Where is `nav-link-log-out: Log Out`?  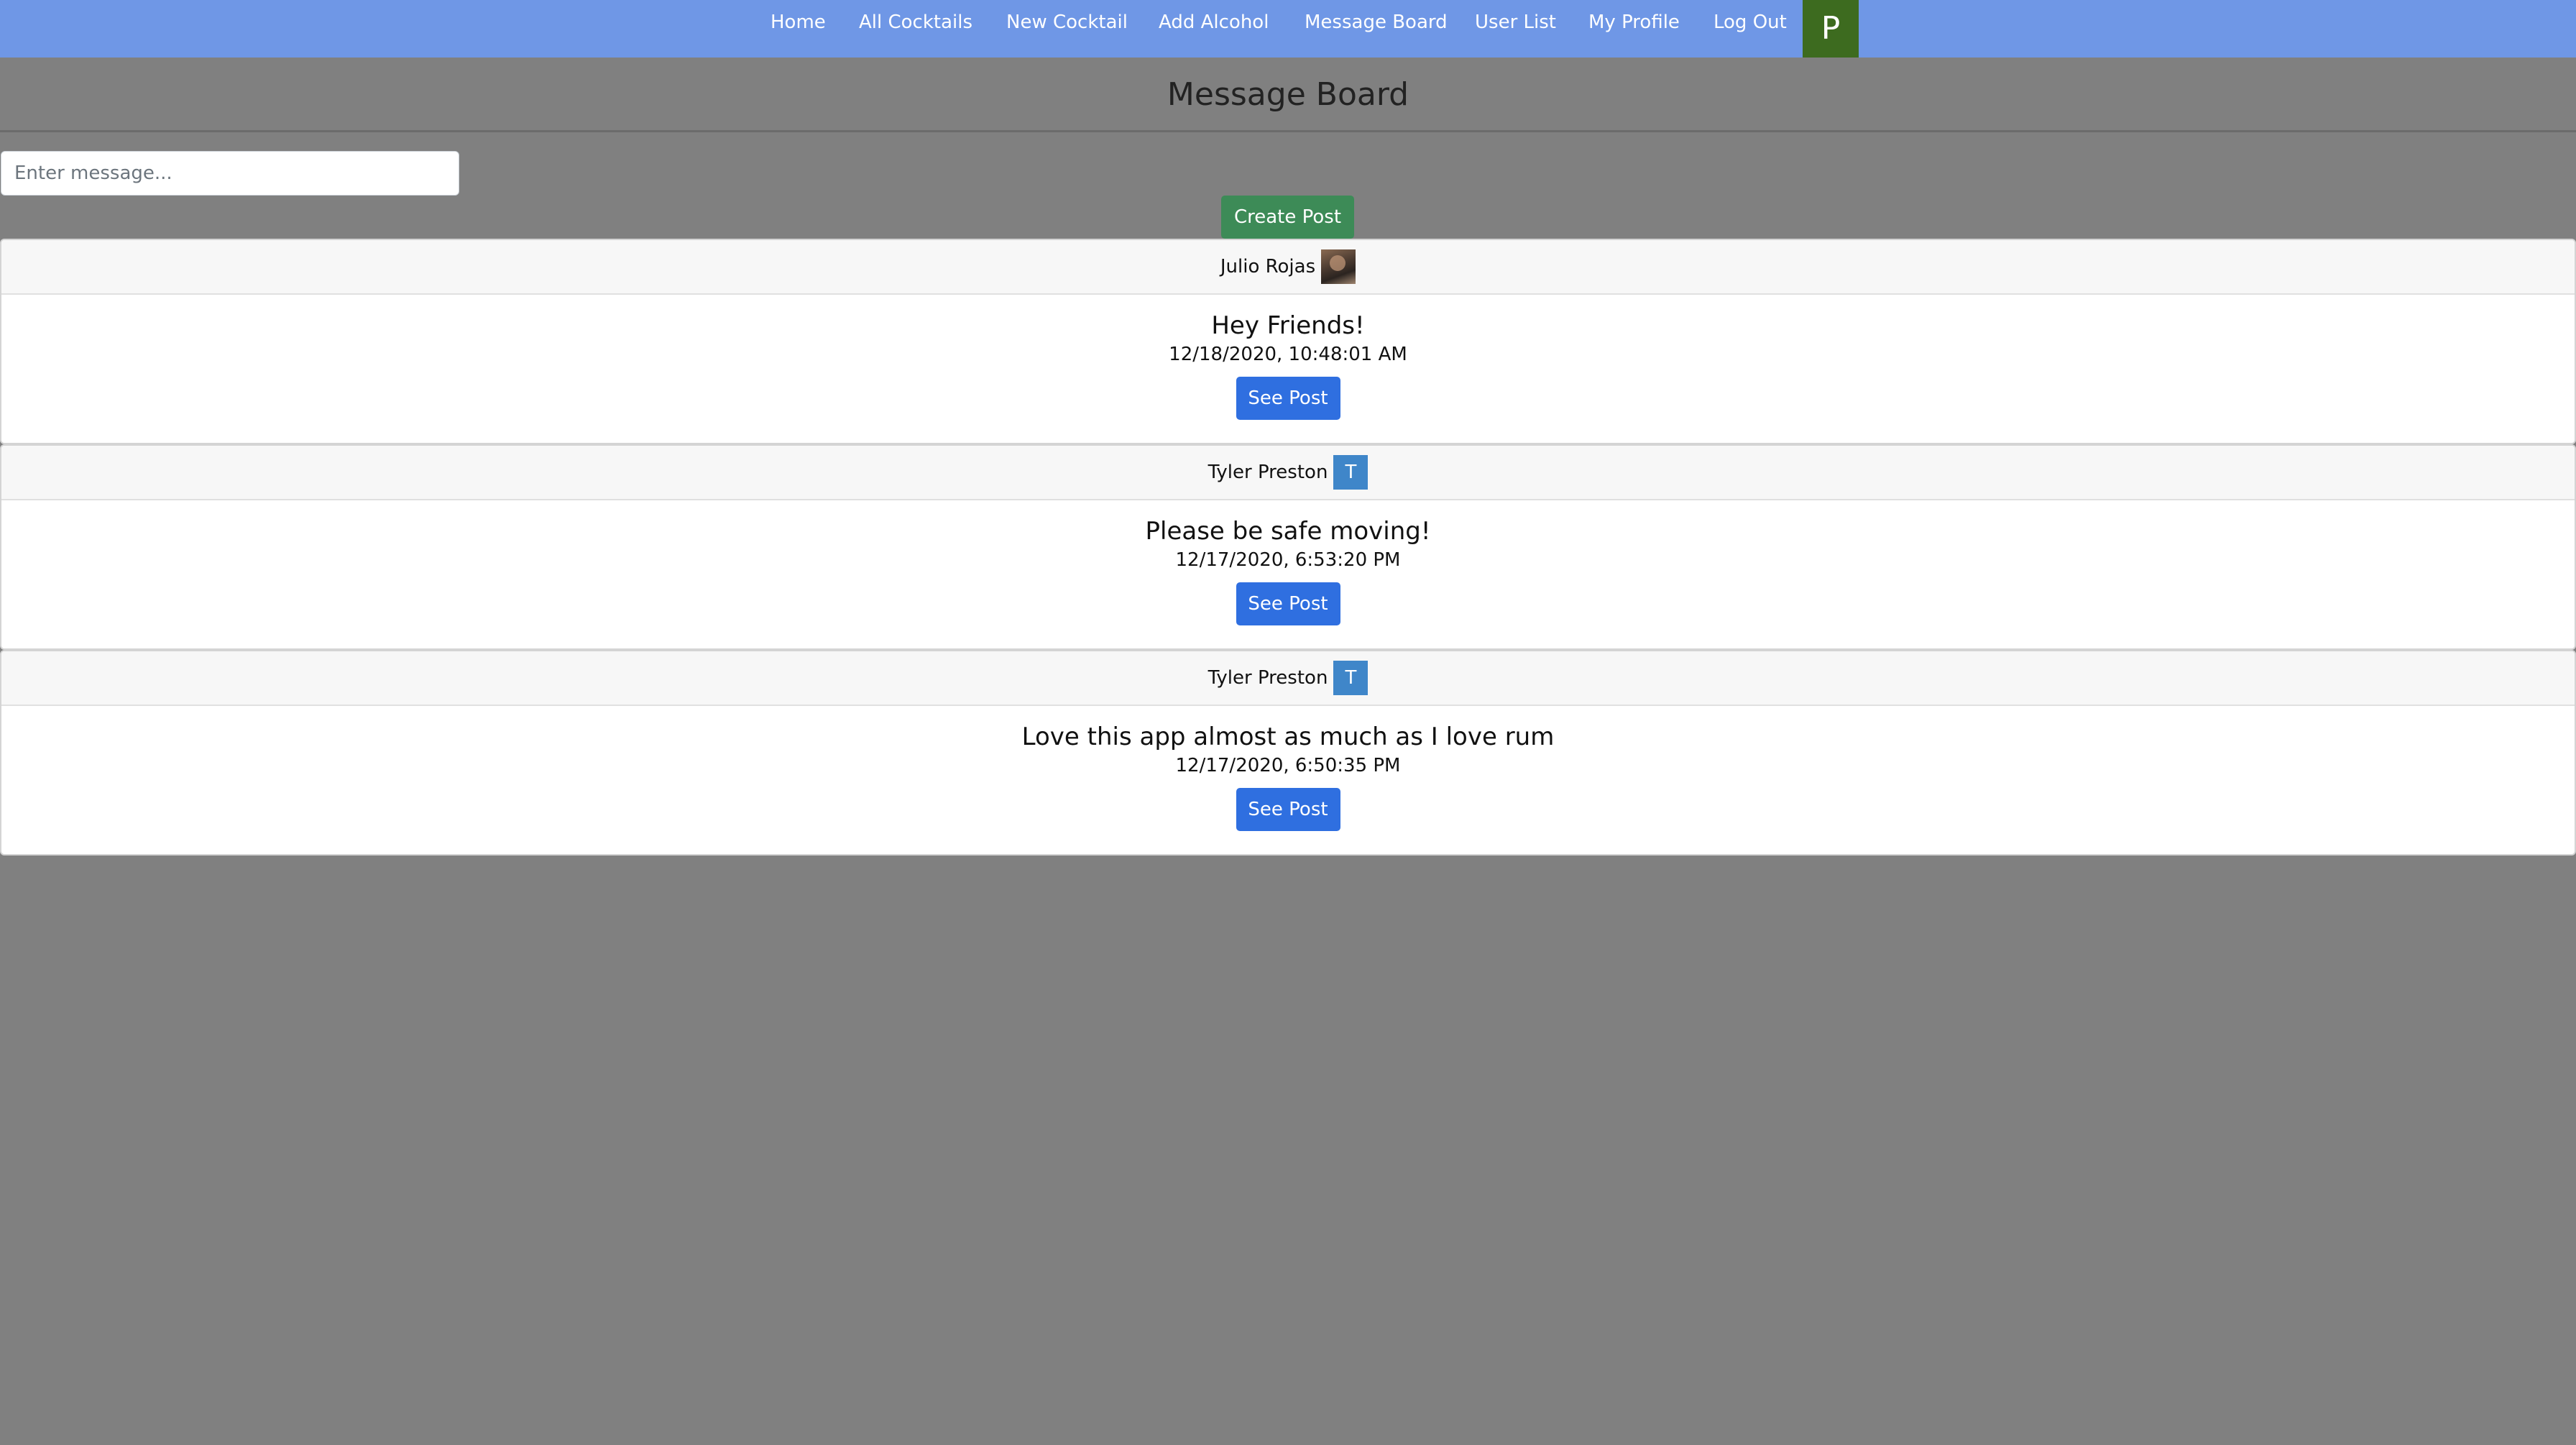
nav-link-log-out: Log Out is located at coordinates (1750, 22).